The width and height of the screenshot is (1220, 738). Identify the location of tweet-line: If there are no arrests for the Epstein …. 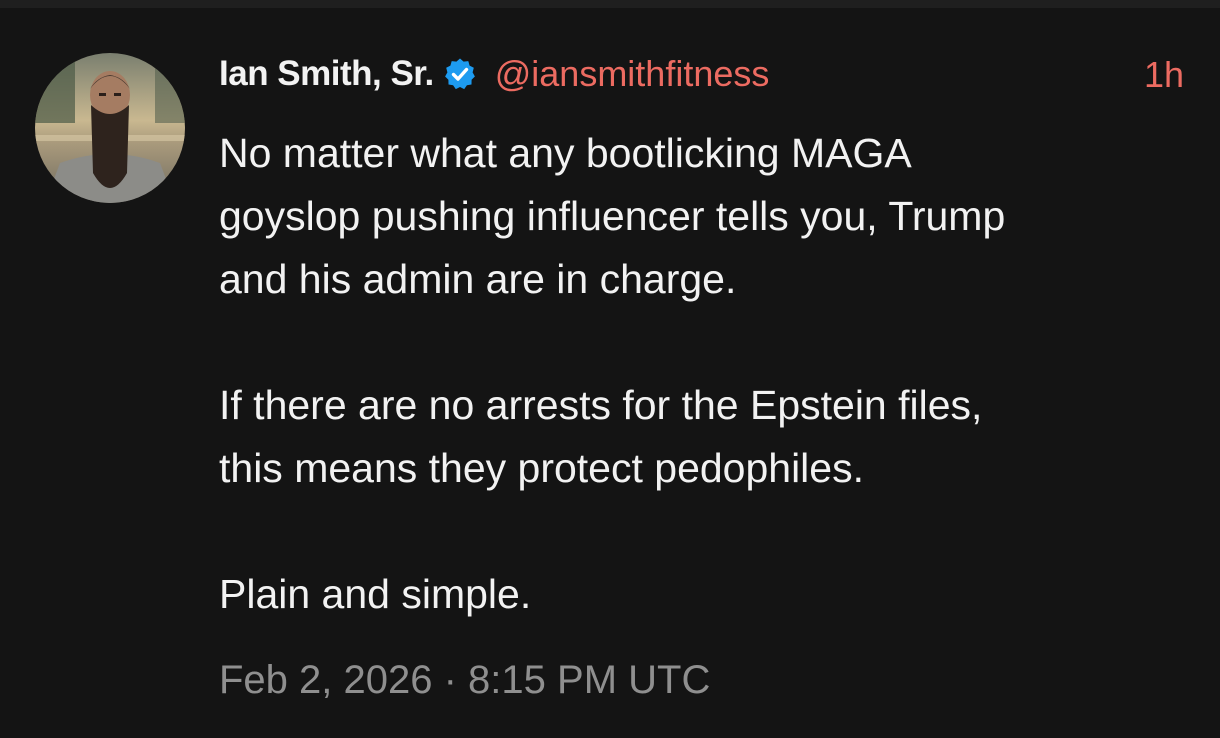
(601, 405).